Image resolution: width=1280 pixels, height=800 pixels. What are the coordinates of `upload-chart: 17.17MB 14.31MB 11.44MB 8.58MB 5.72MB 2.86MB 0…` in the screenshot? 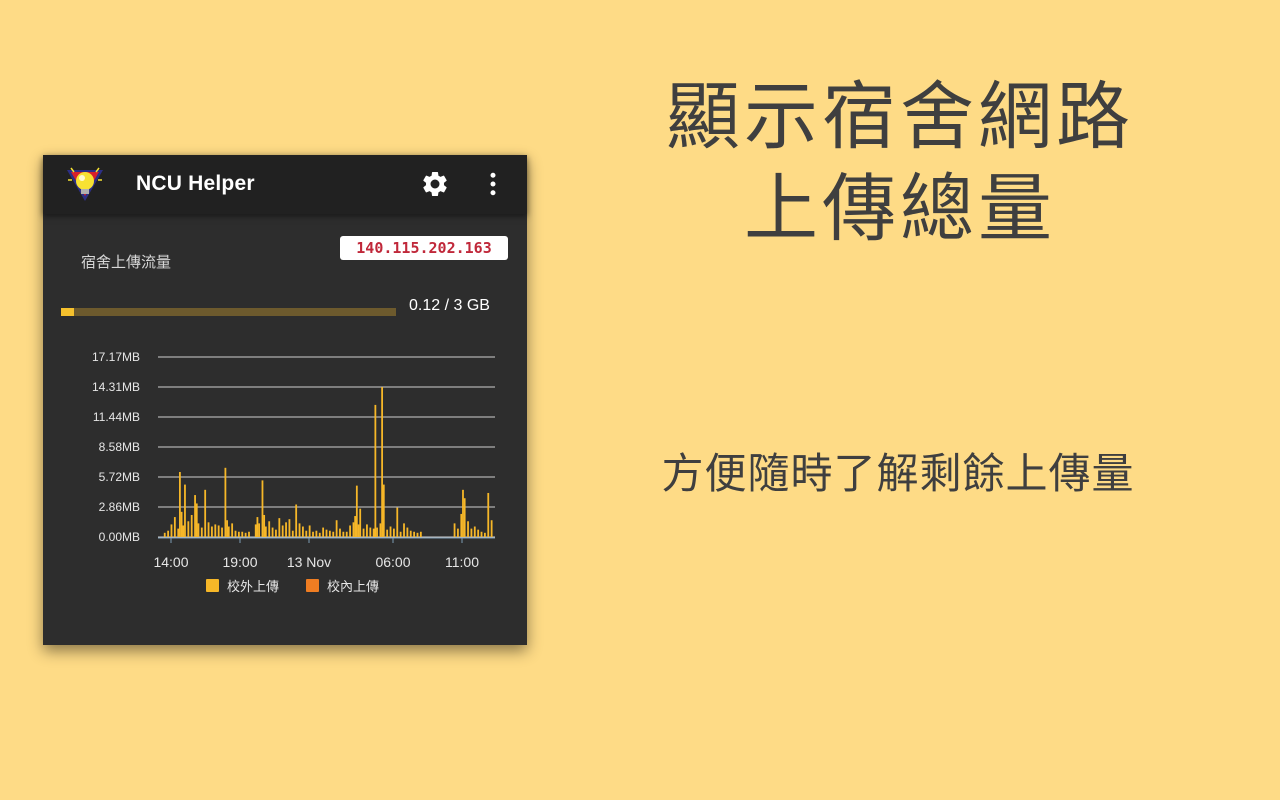 It's located at (293, 460).